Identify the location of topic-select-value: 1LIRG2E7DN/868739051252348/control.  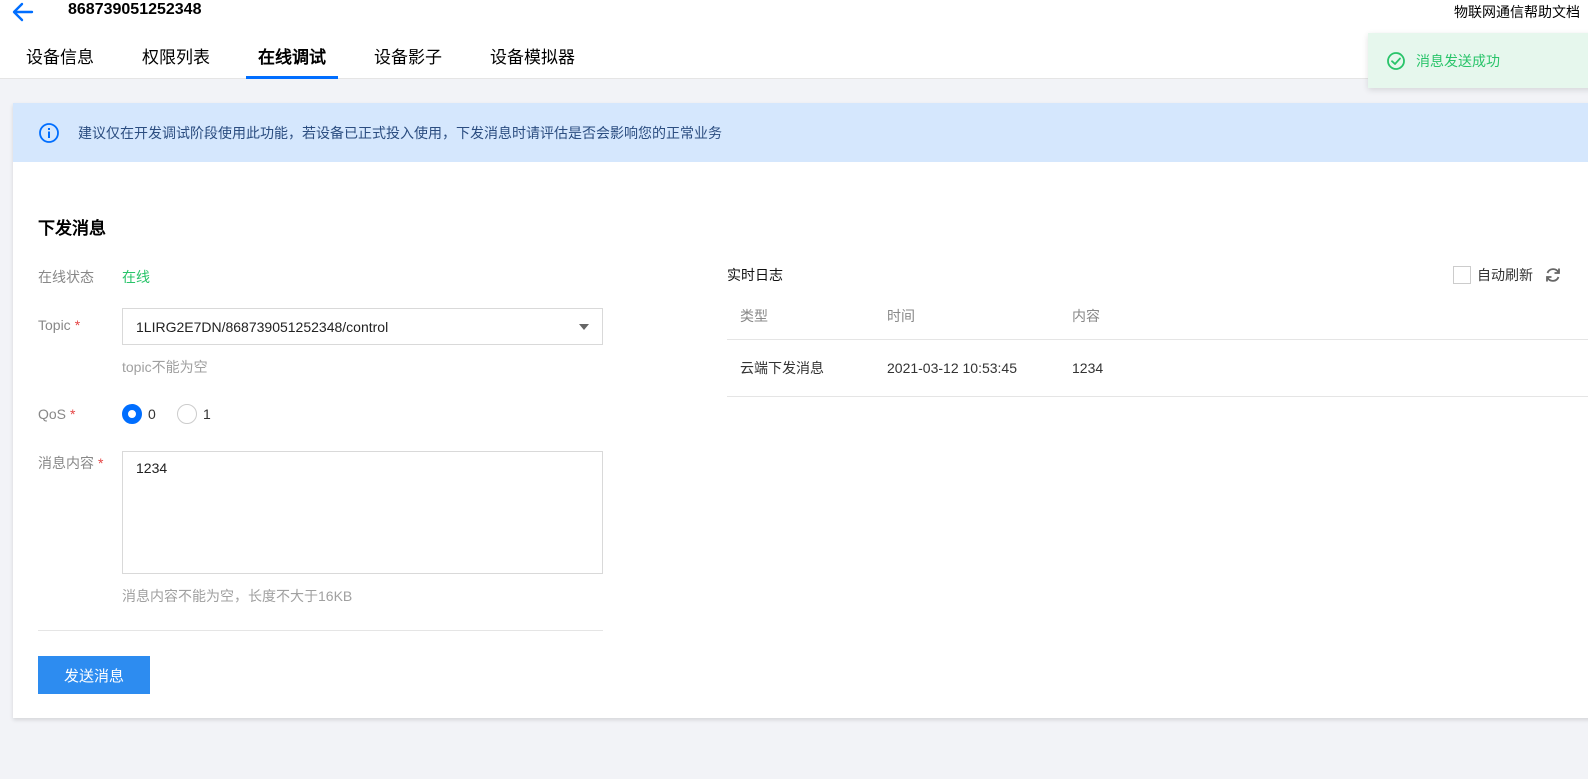
(262, 327).